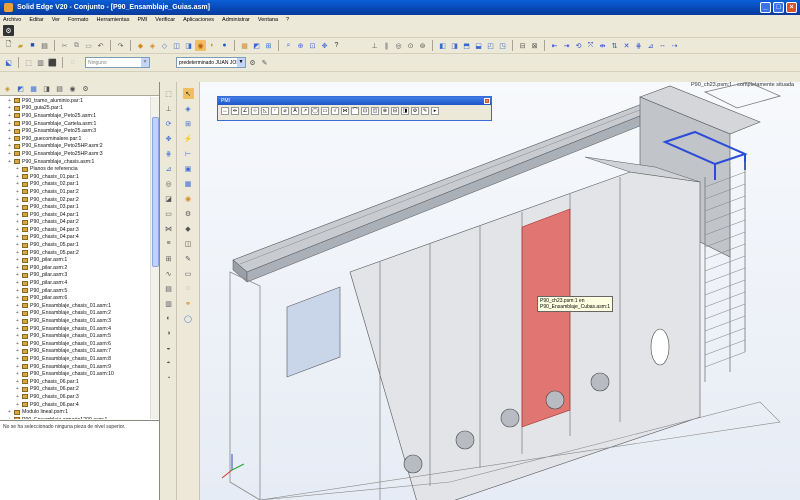 This screenshot has width=800, height=500. What do you see at coordinates (75, 124) in the screenshot?
I see `tree-item: + P90_Ensamblaje_Cartela.asm:1` at bounding box center [75, 124].